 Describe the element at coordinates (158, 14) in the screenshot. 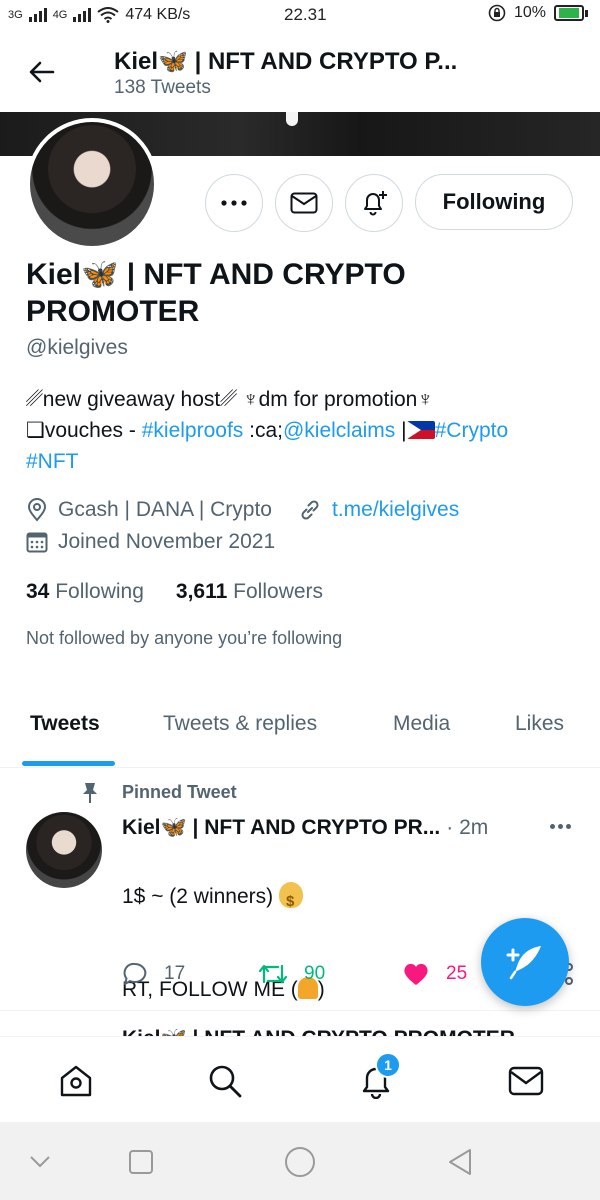

I see `network-speed: 474 KB/s` at that location.